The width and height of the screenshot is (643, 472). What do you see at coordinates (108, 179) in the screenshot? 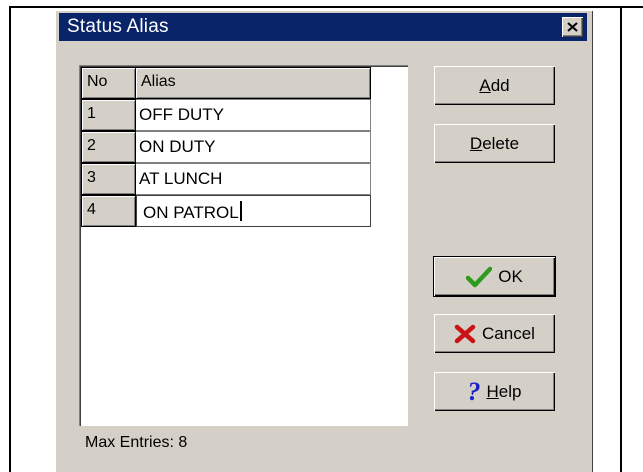
I see `row-number: 3` at bounding box center [108, 179].